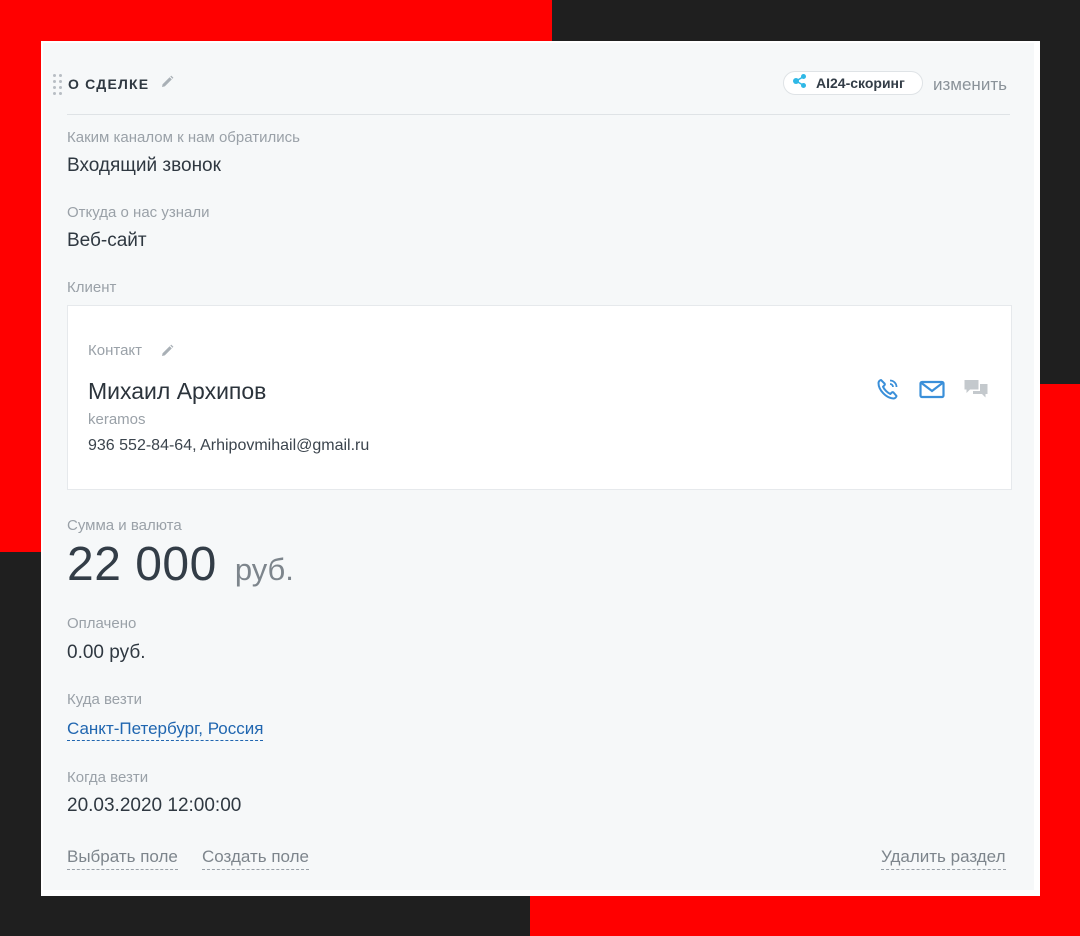 Image resolution: width=1080 pixels, height=936 pixels. Describe the element at coordinates (122, 858) in the screenshot. I see `select-field-link: Выбрать поле` at that location.